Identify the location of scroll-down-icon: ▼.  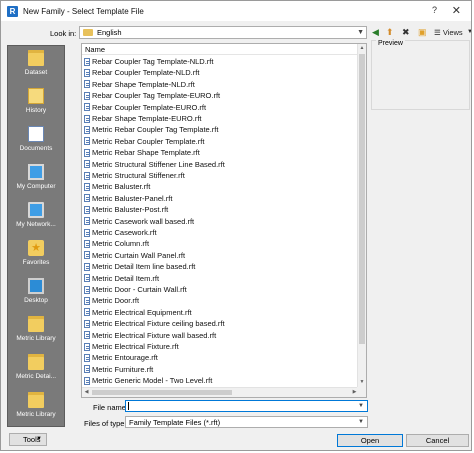
(362, 382).